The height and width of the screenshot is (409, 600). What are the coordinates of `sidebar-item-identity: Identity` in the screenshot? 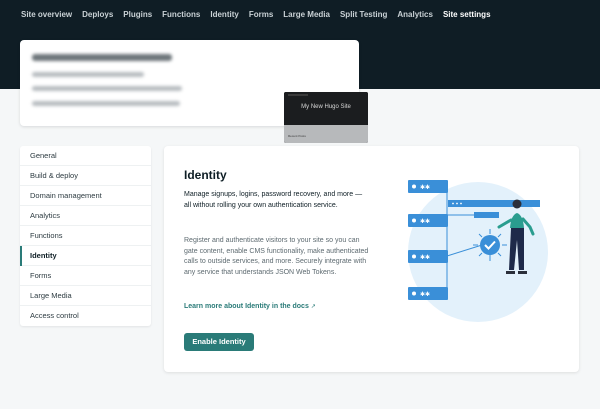 It's located at (85, 256).